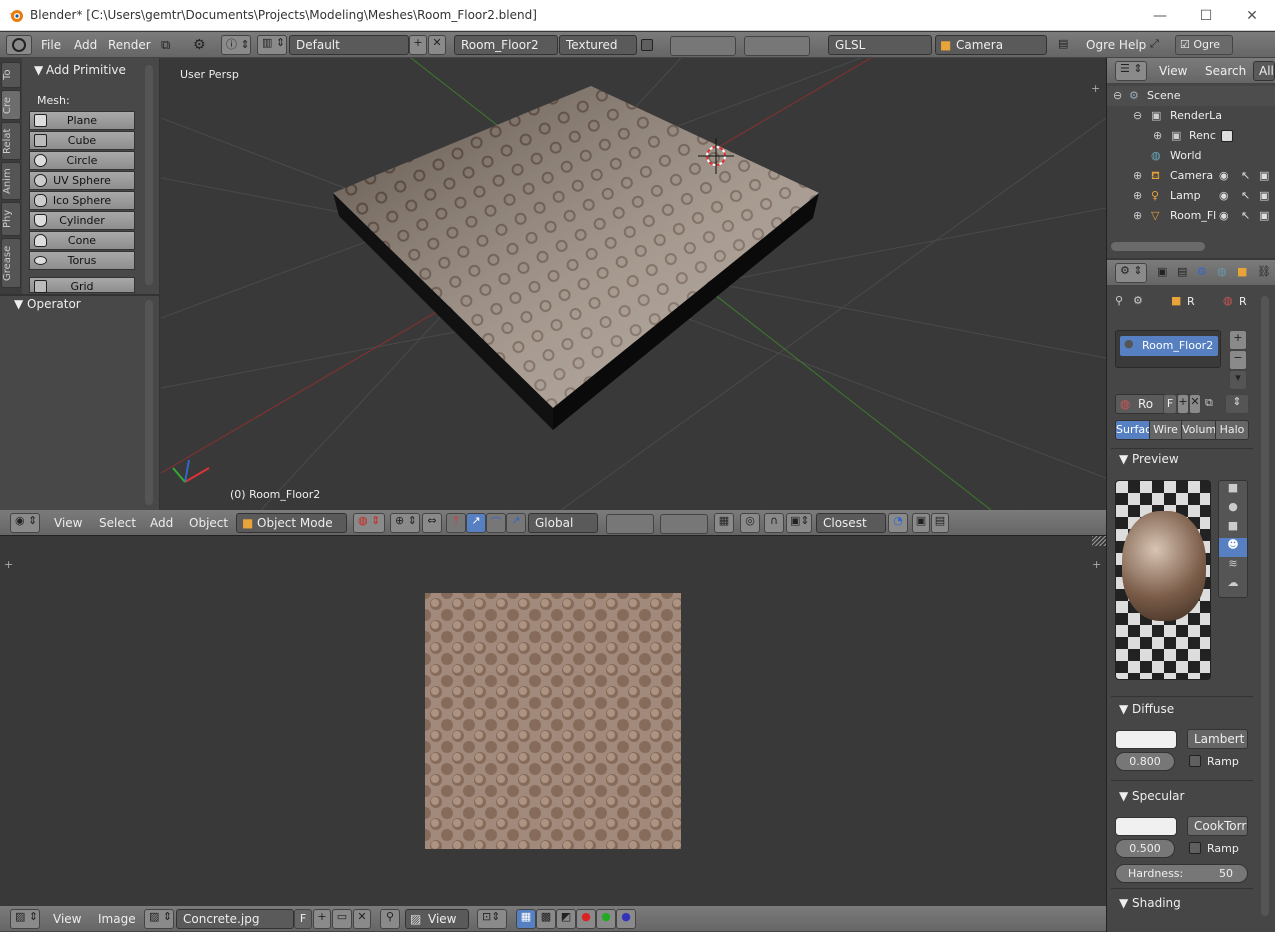 The image size is (1275, 932). Describe the element at coordinates (1123, 459) in the screenshot. I see `preview-collapse-icon: ▼` at that location.